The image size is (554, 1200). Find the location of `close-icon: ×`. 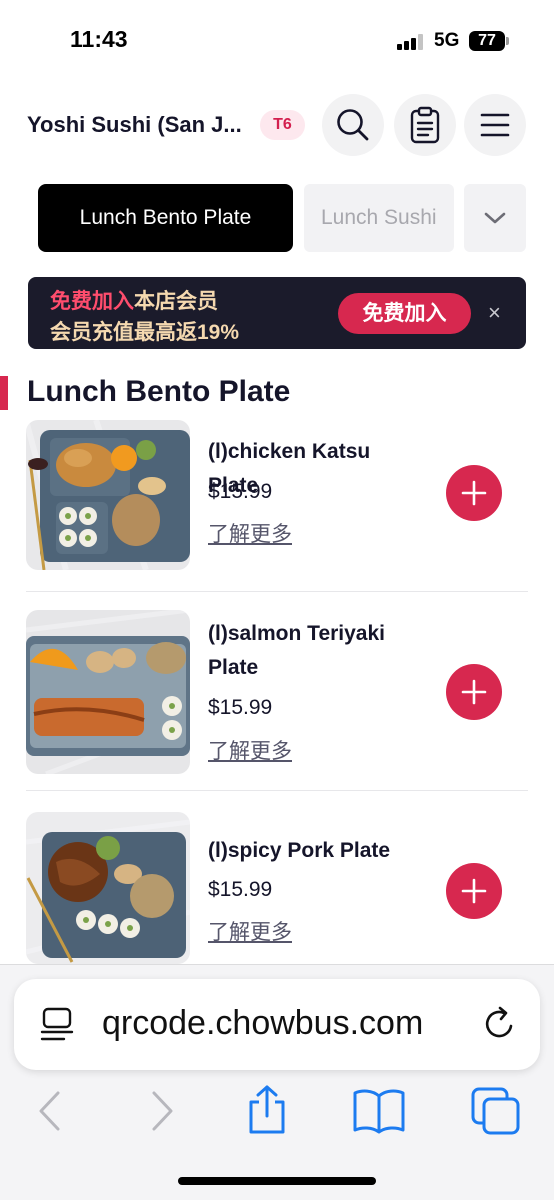

close-icon: × is located at coordinates (494, 313).